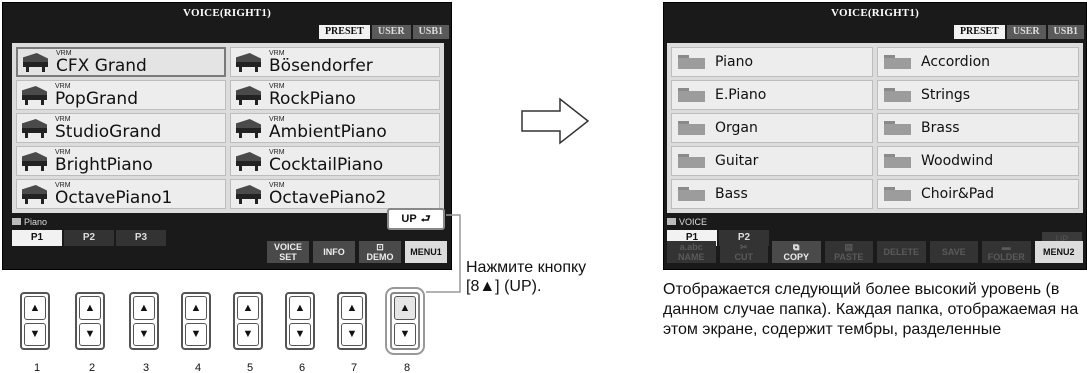  I want to click on up-button: UP ⮐, so click(416, 219).